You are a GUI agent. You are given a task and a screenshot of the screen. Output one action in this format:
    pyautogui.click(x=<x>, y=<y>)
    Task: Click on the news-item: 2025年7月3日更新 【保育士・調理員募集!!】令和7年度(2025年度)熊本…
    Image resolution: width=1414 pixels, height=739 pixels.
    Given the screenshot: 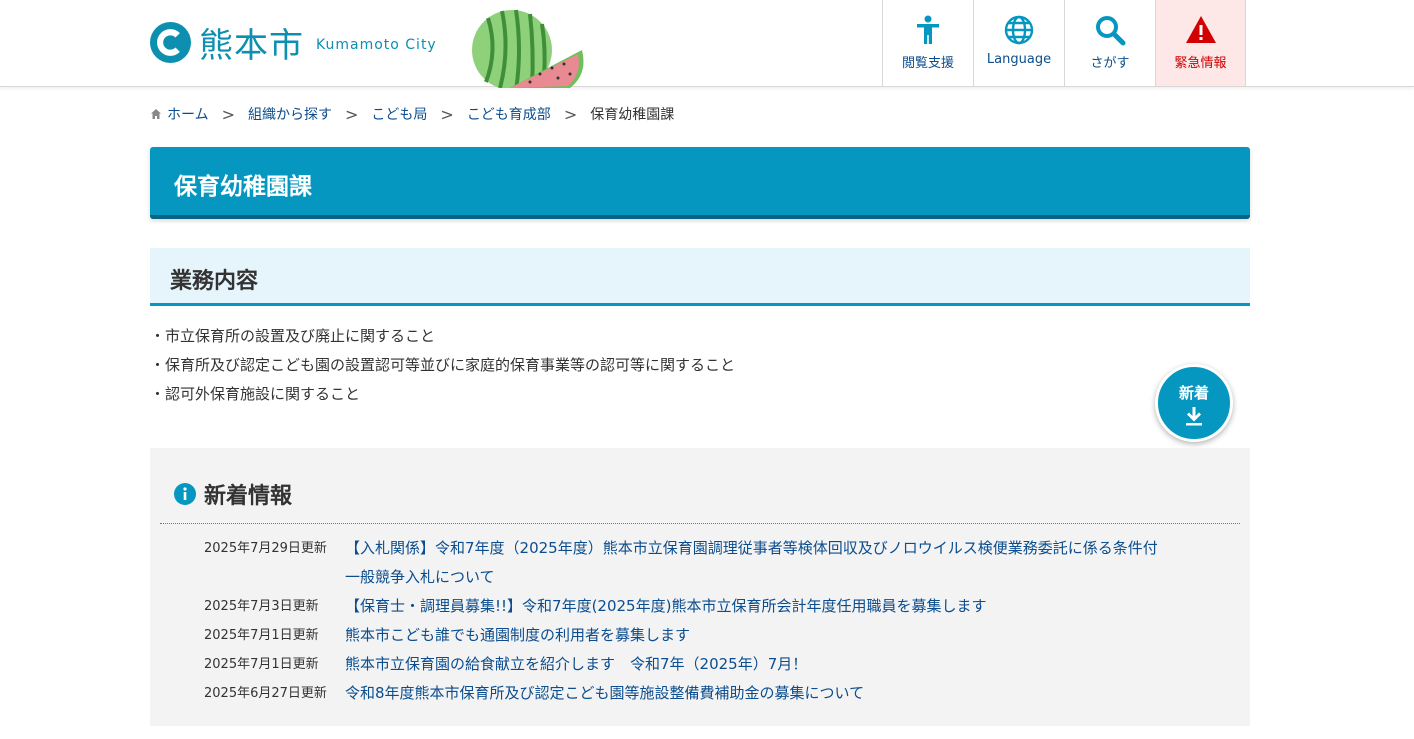 What is the action you would take?
    pyautogui.click(x=709, y=606)
    